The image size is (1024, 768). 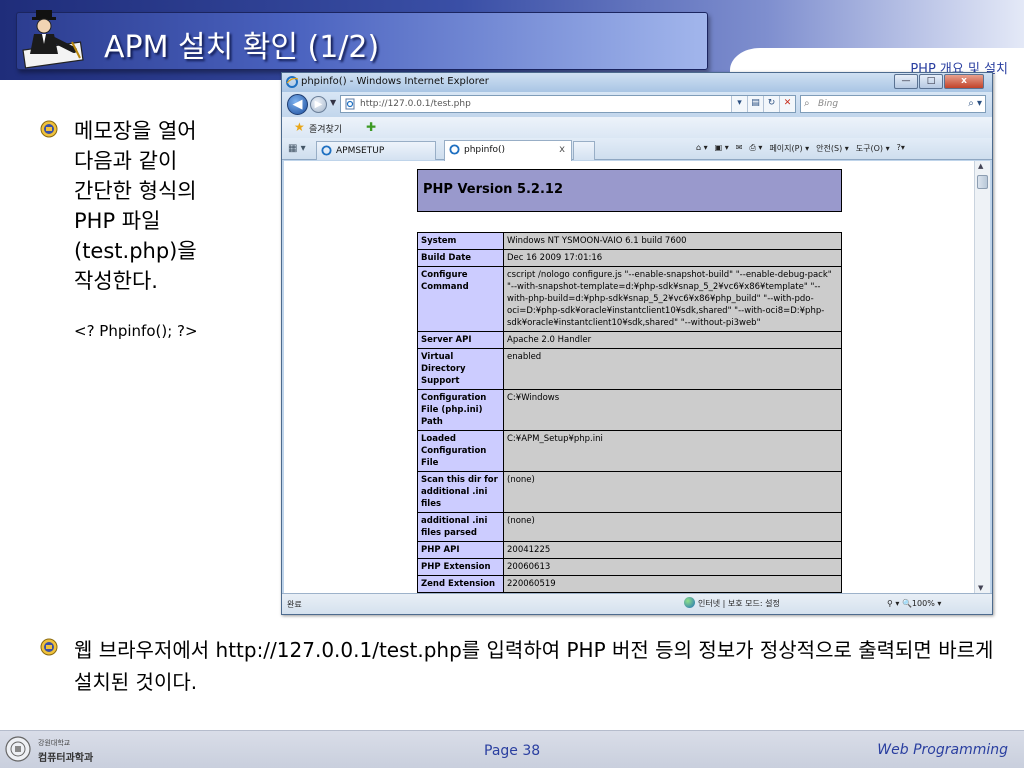 I want to click on department-name: 컴퓨터과학과, so click(x=66, y=758).